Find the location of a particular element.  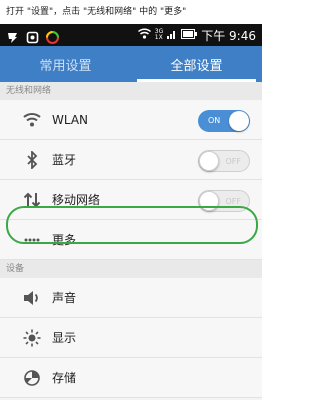

settings-item-label: 显示 is located at coordinates (64, 338).